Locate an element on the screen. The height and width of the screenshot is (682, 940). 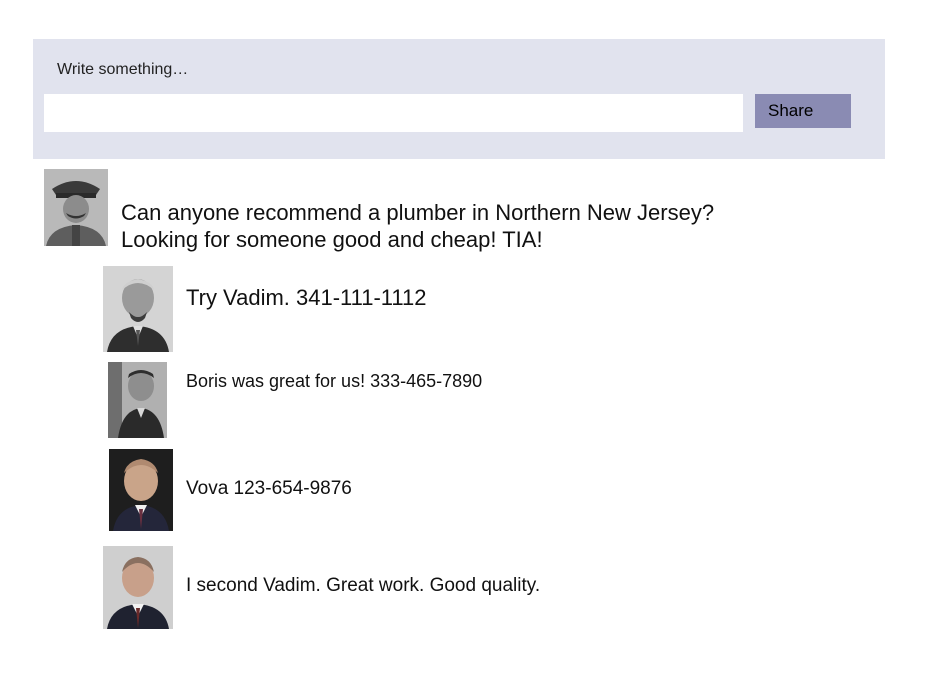
reply-text: Try Vadim. 341-111-1112 is located at coordinates (306, 297).